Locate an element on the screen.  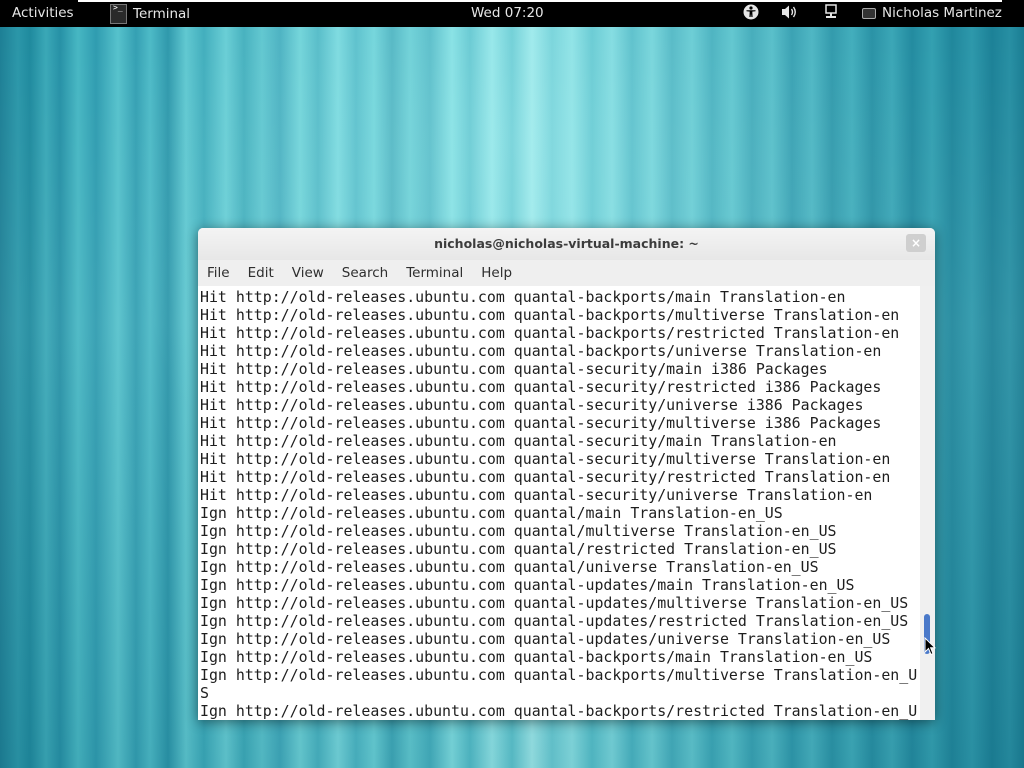
accessibility-icon is located at coordinates (751, 13).